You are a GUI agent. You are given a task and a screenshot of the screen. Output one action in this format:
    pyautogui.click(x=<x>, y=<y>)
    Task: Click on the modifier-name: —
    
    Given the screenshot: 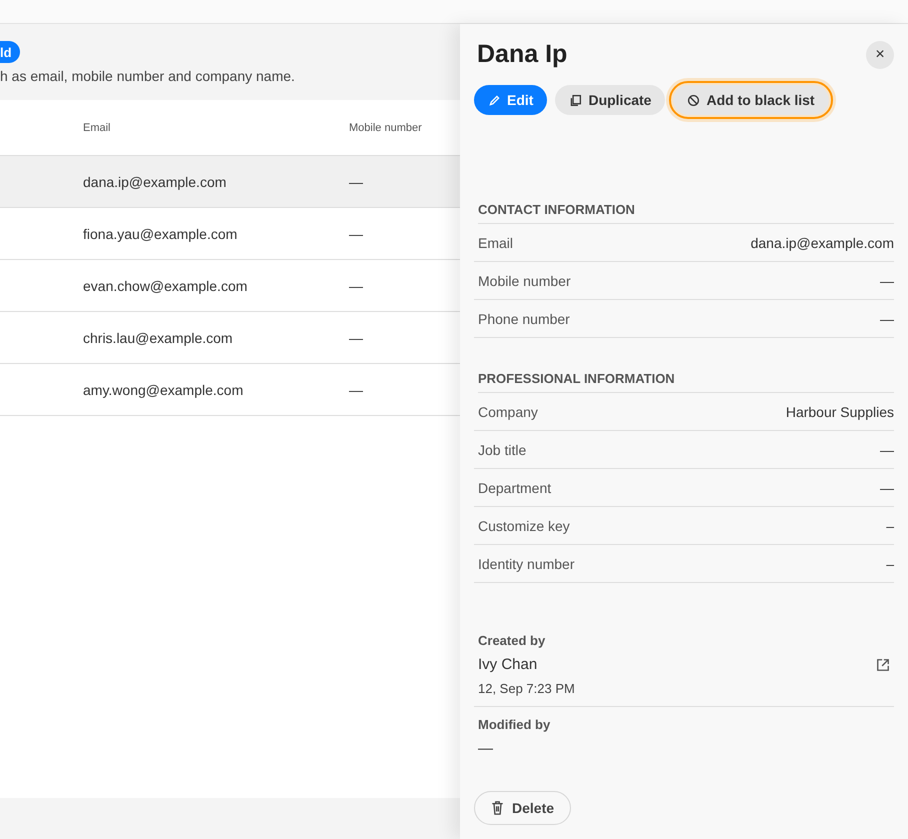 What is the action you would take?
    pyautogui.click(x=485, y=748)
    